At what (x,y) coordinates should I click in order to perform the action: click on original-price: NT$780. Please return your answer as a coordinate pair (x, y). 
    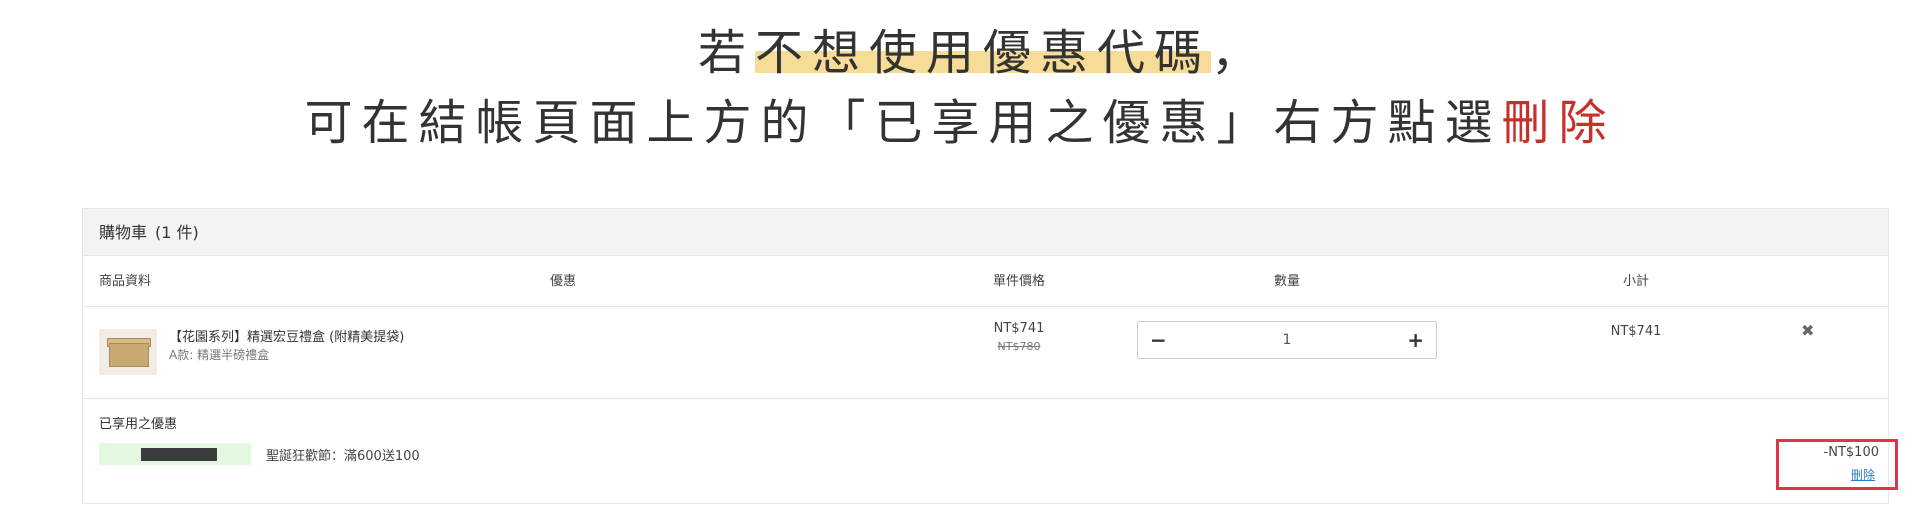
    Looking at the image, I should click on (1019, 346).